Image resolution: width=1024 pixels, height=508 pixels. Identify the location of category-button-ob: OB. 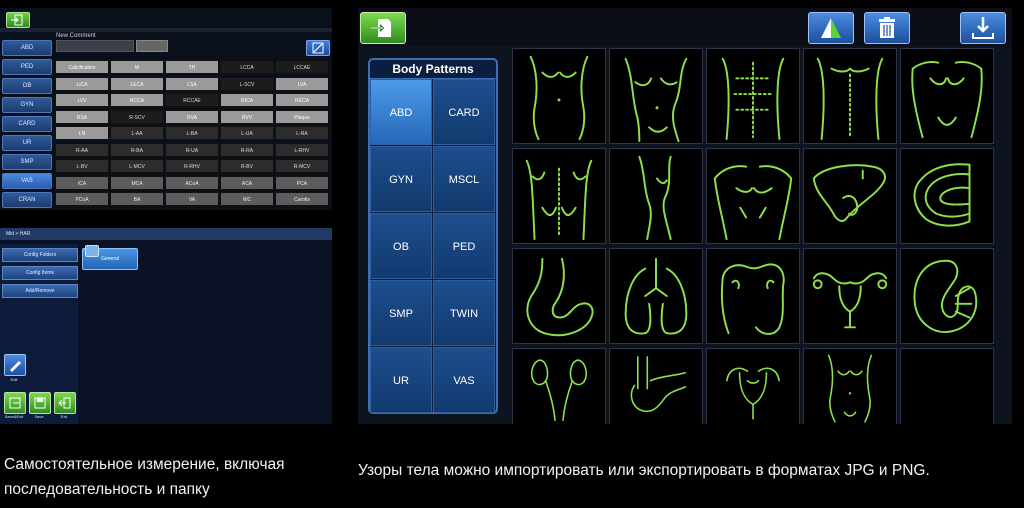
(401, 246).